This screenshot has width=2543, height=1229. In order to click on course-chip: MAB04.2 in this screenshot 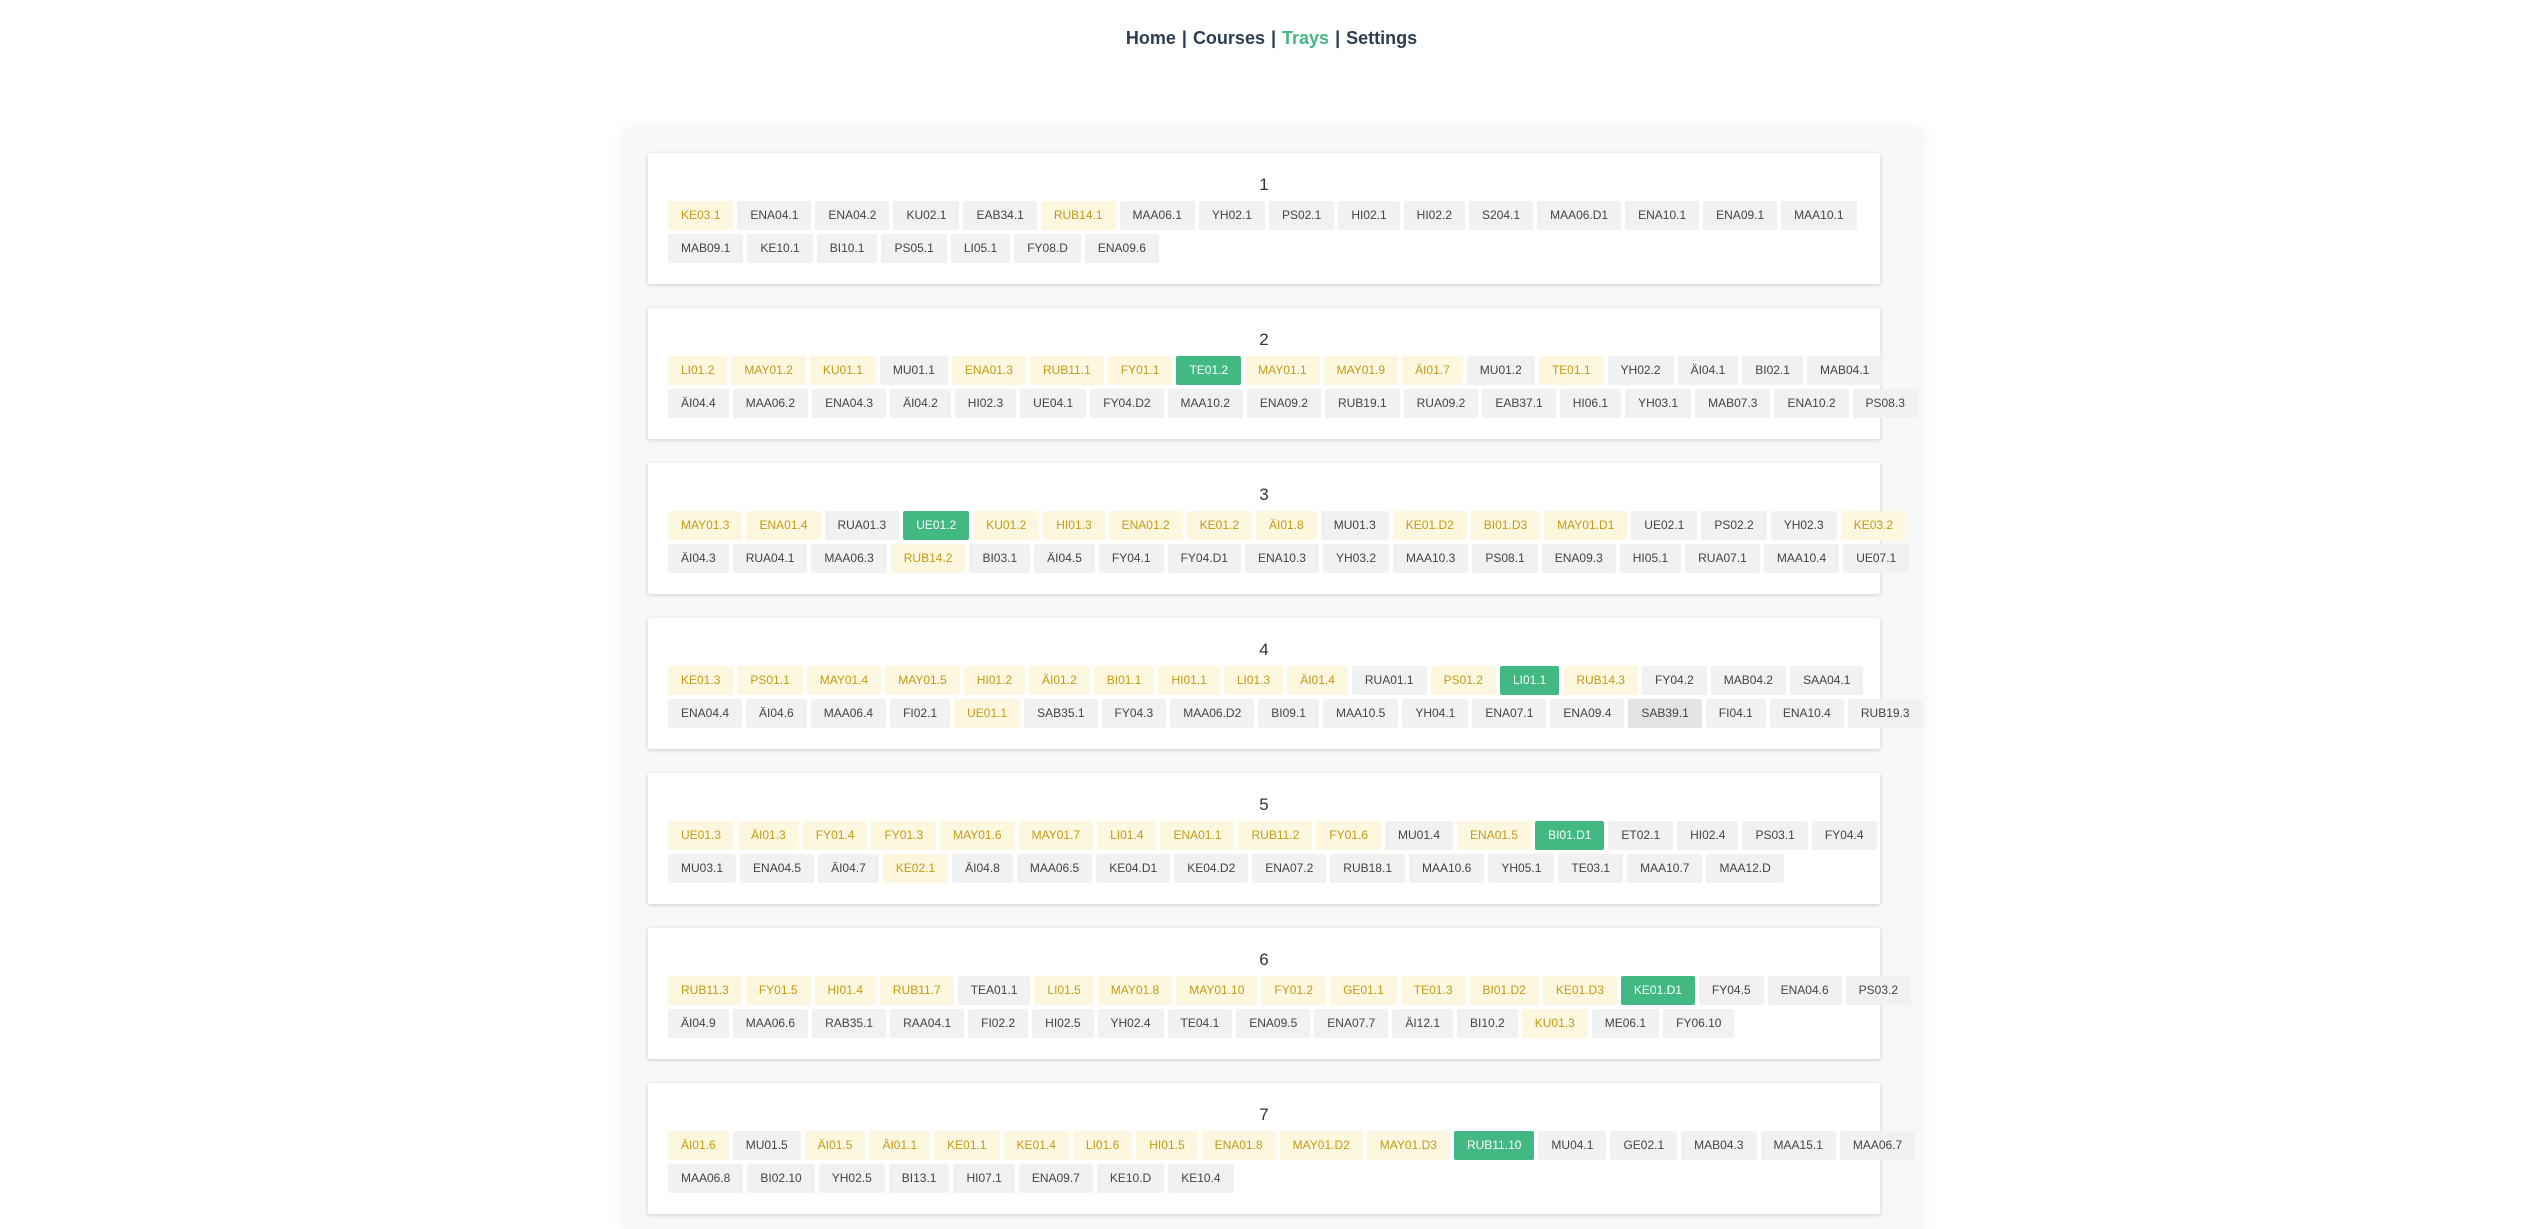, I will do `click(1748, 680)`.